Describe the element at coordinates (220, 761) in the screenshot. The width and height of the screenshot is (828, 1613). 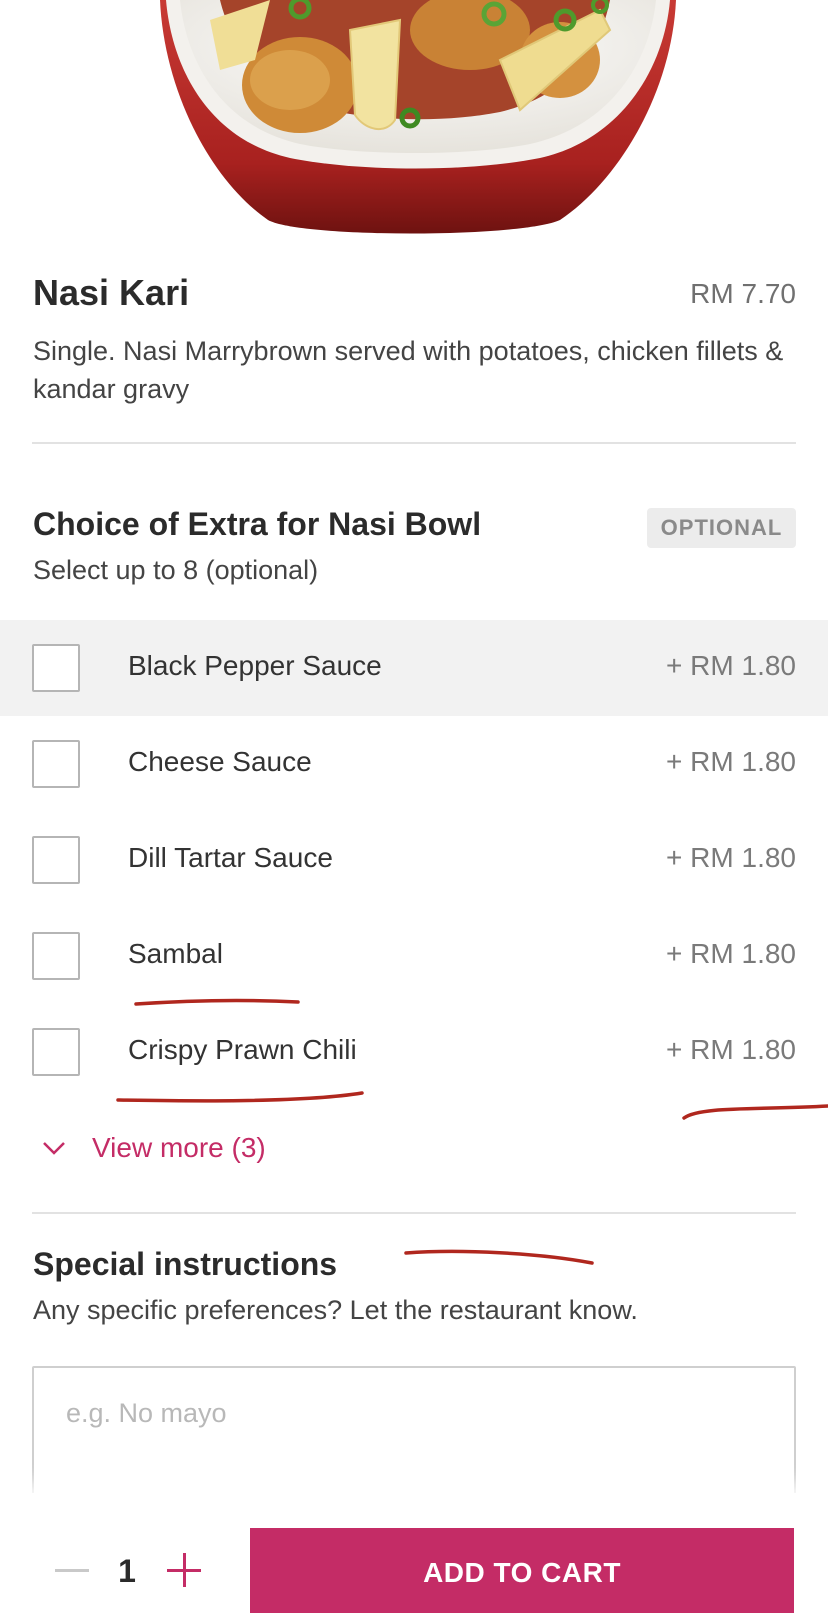
I see `option-label: Cheese Sauce` at that location.